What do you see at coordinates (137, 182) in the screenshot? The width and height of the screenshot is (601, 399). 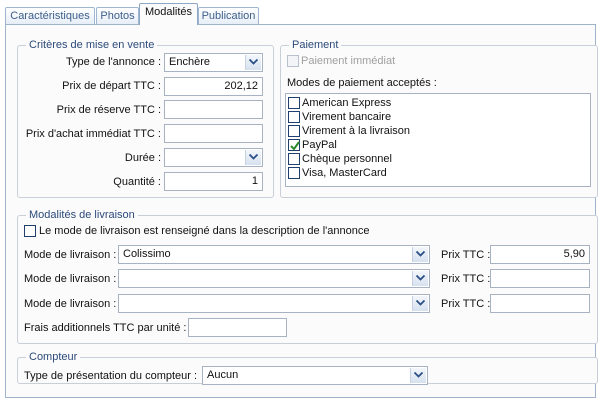 I see `quantite-label: Quantité :` at bounding box center [137, 182].